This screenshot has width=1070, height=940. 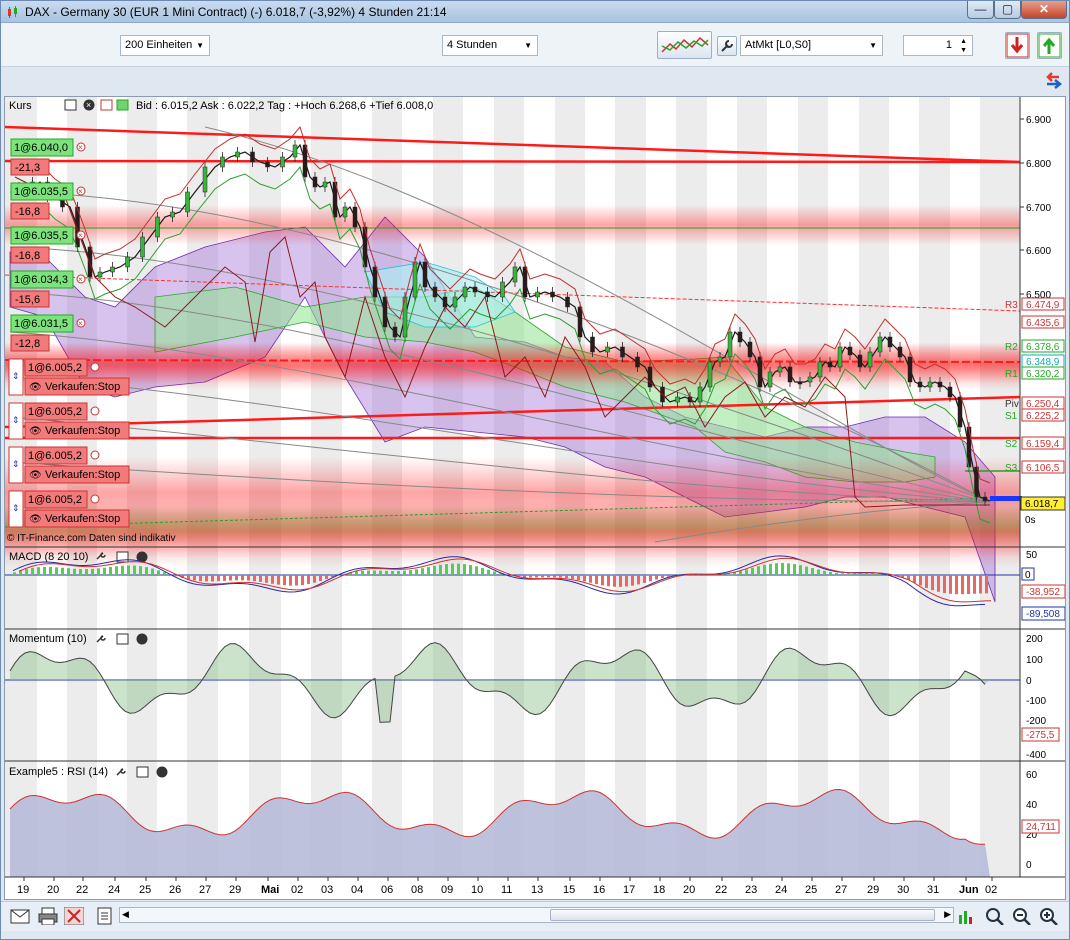 I want to click on settings-button, so click(x=727, y=46).